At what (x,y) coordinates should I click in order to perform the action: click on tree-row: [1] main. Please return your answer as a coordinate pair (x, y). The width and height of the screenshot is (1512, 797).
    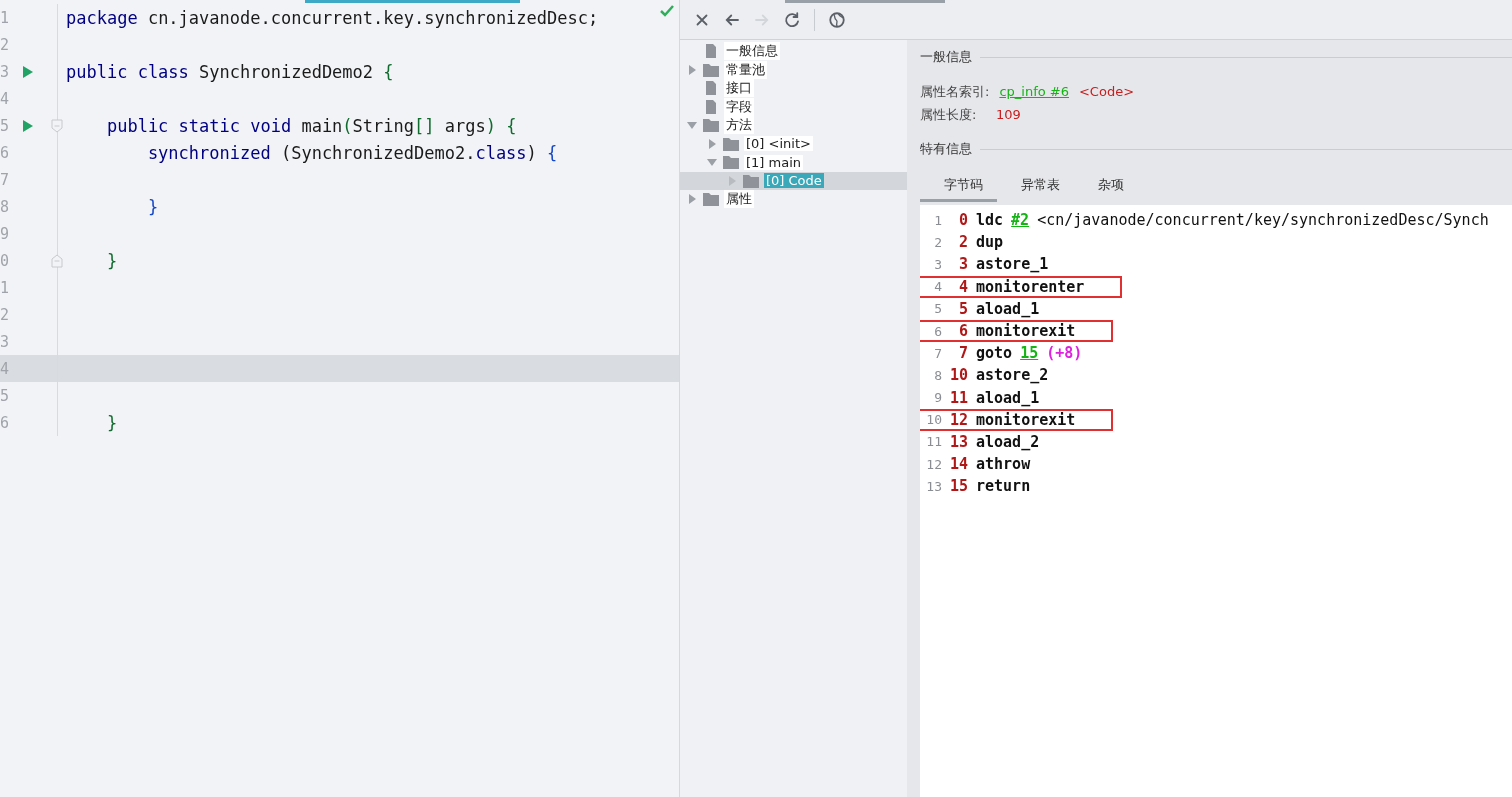
    Looking at the image, I should click on (793, 162).